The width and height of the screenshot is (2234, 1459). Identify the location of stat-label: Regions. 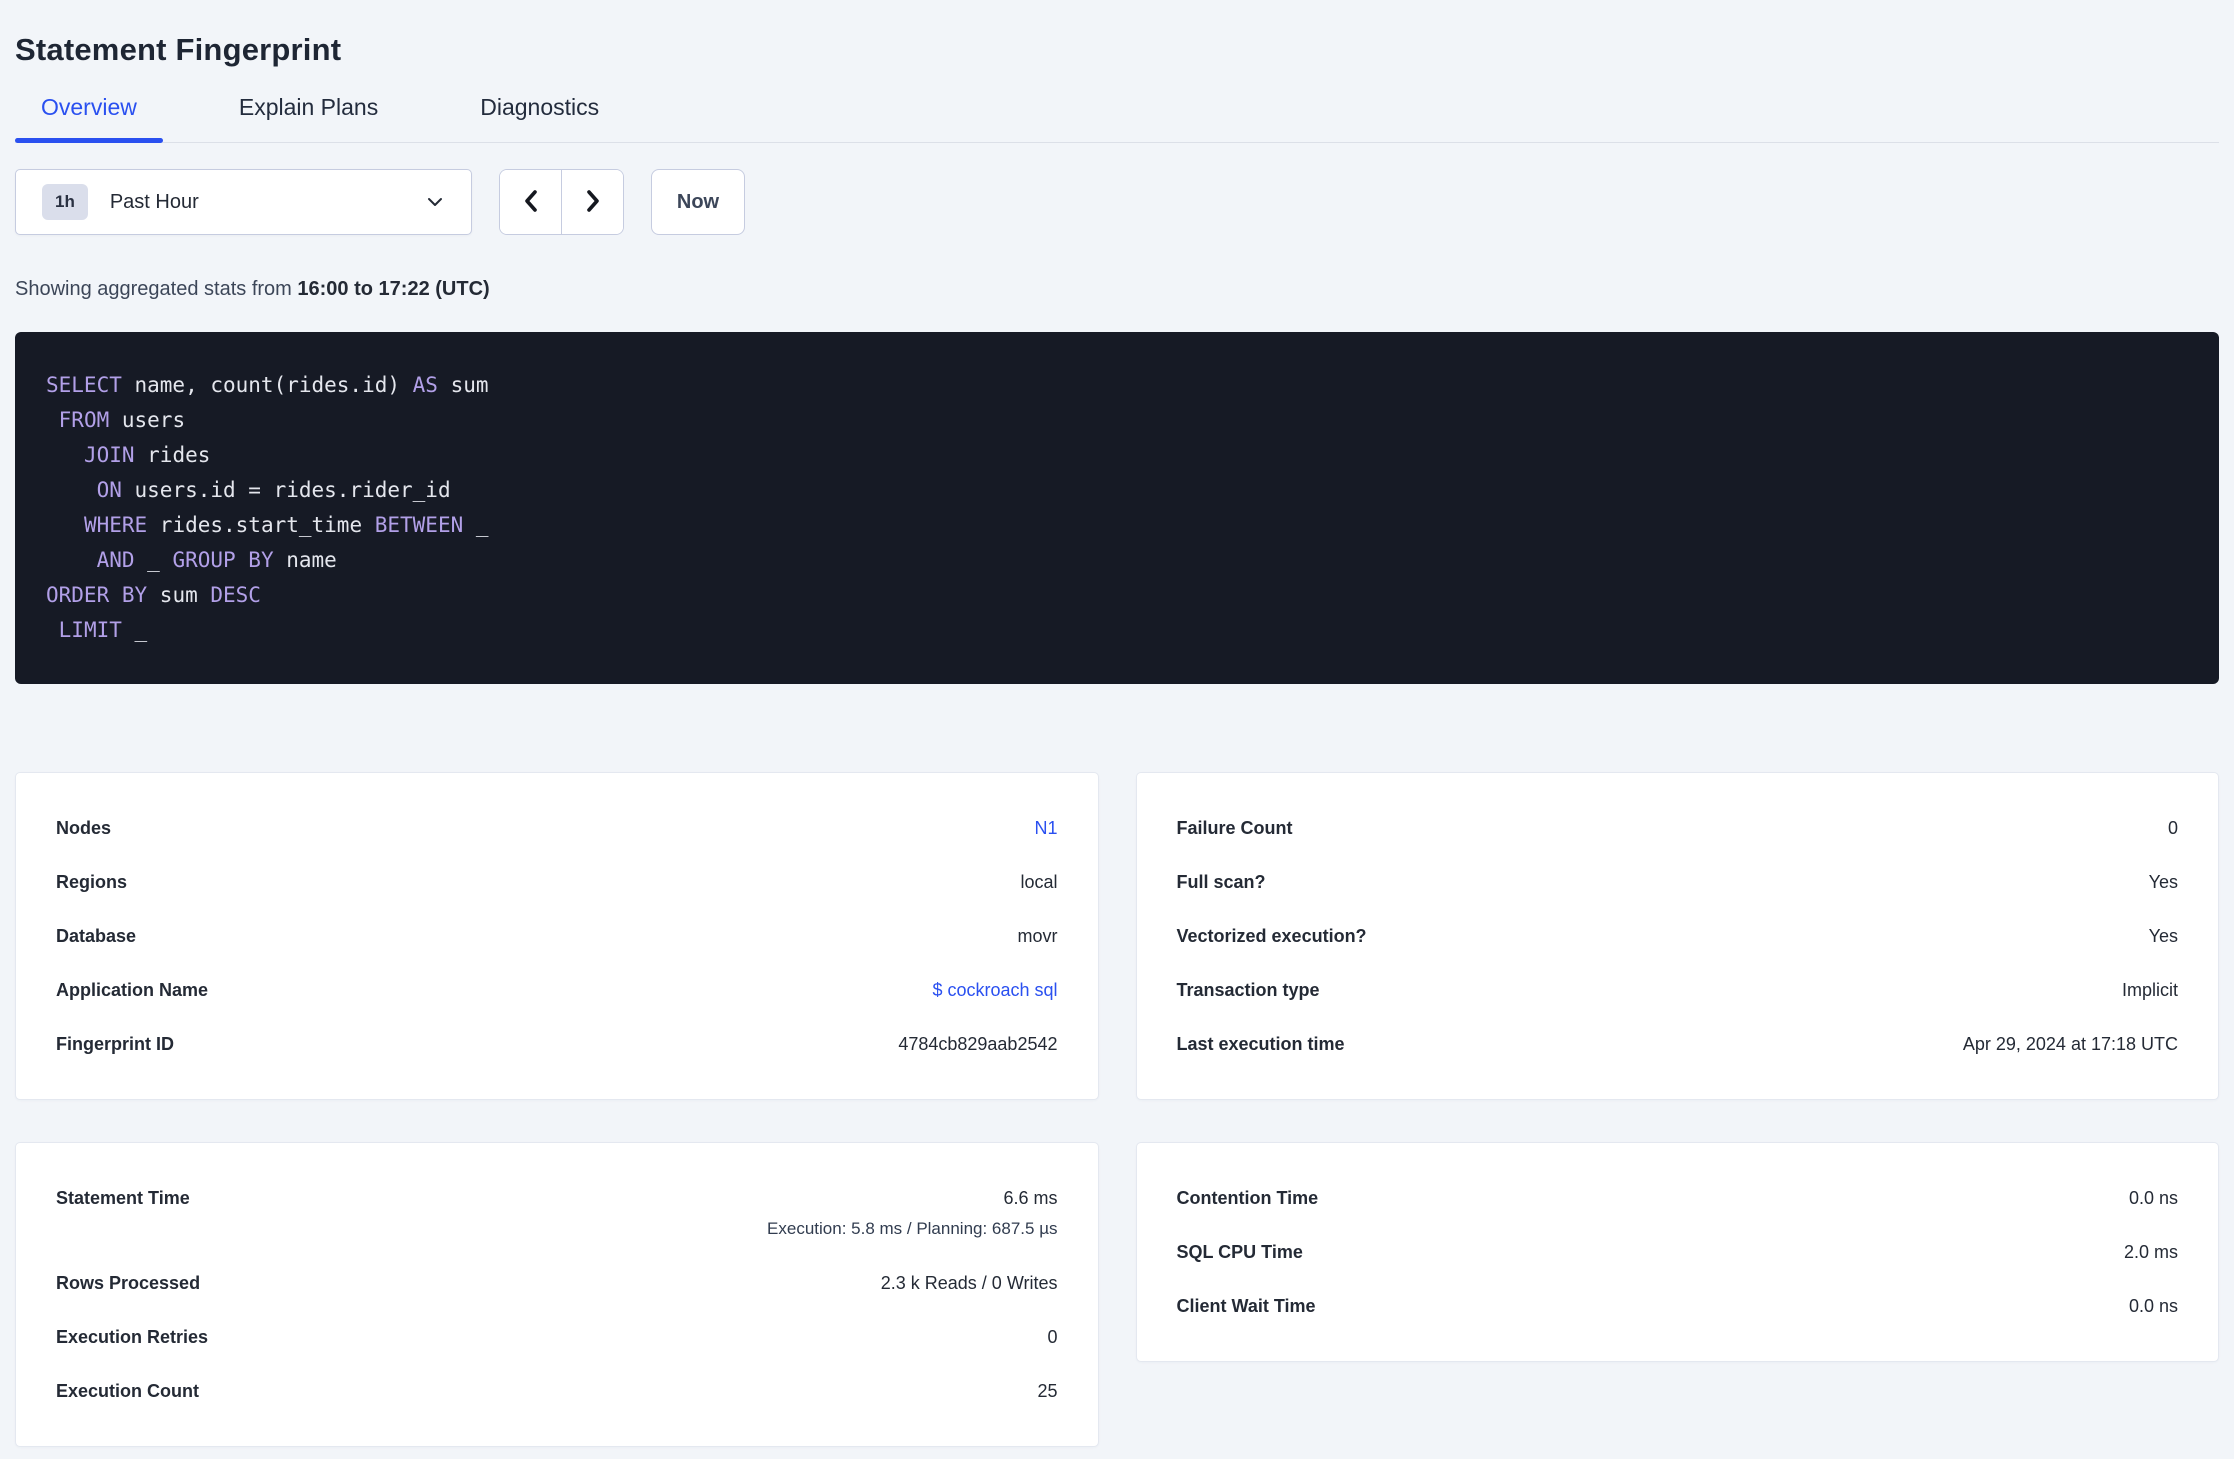
(92, 882).